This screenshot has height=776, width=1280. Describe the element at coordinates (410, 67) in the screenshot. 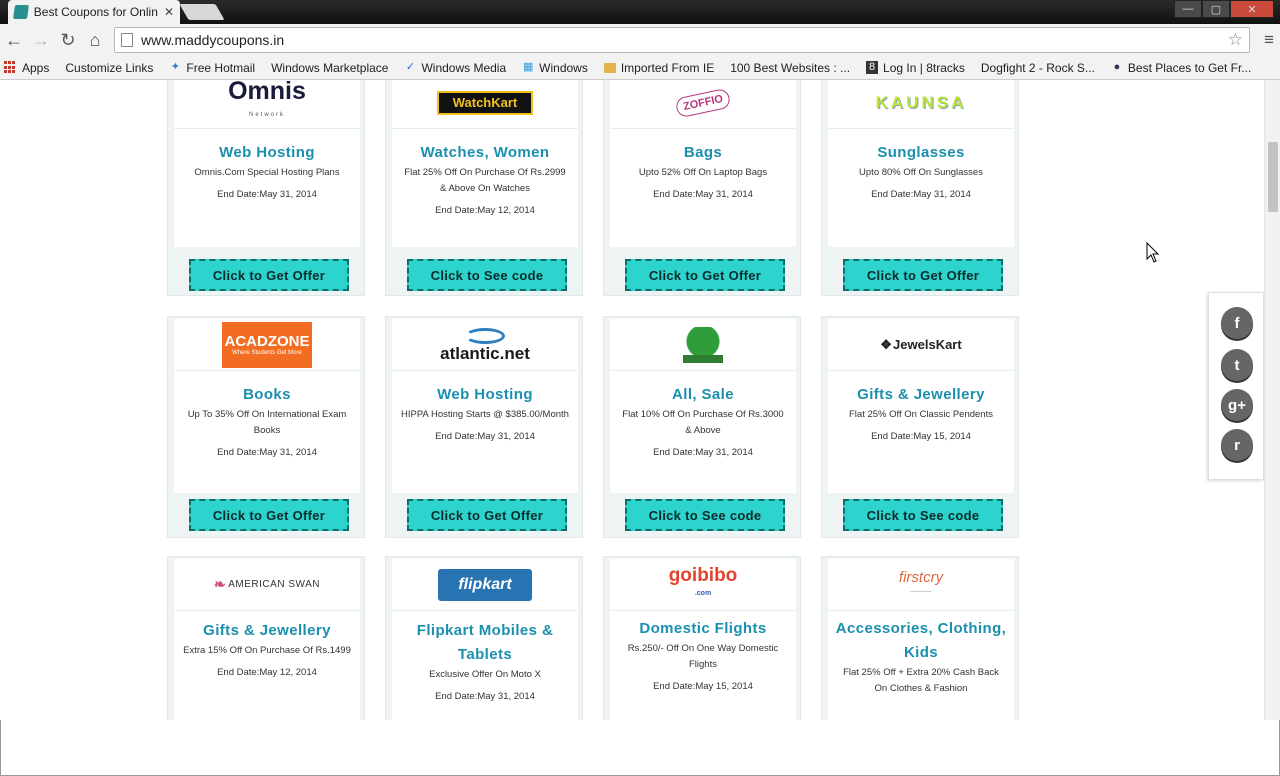

I see `windows-media-icon: ✓` at that location.